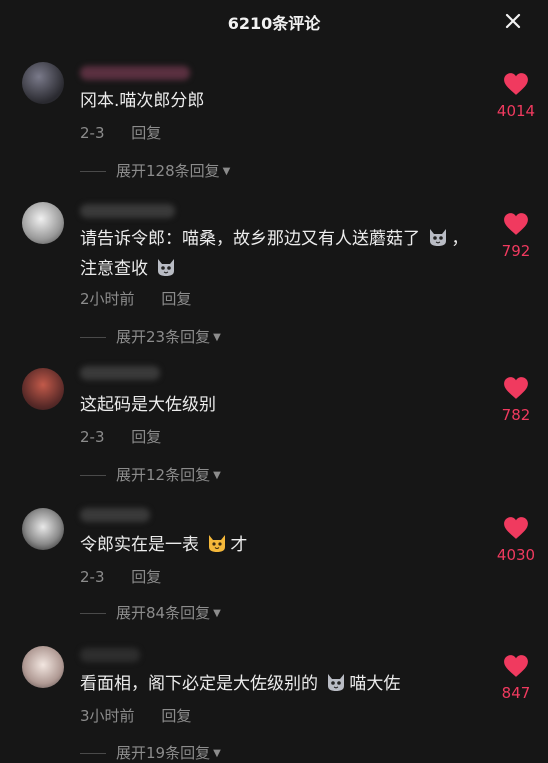 The width and height of the screenshot is (548, 763). I want to click on expand-replies-button: 展开128条回复 ▼, so click(155, 170).